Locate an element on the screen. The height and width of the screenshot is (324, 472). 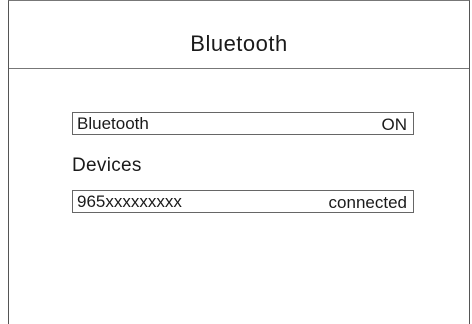
page-title: Bluetooth is located at coordinates (239, 43).